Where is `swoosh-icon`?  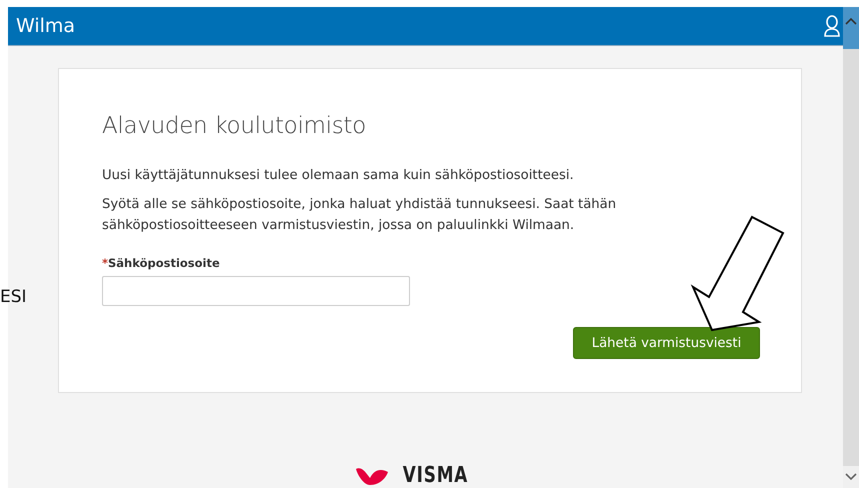 swoosh-icon is located at coordinates (372, 476).